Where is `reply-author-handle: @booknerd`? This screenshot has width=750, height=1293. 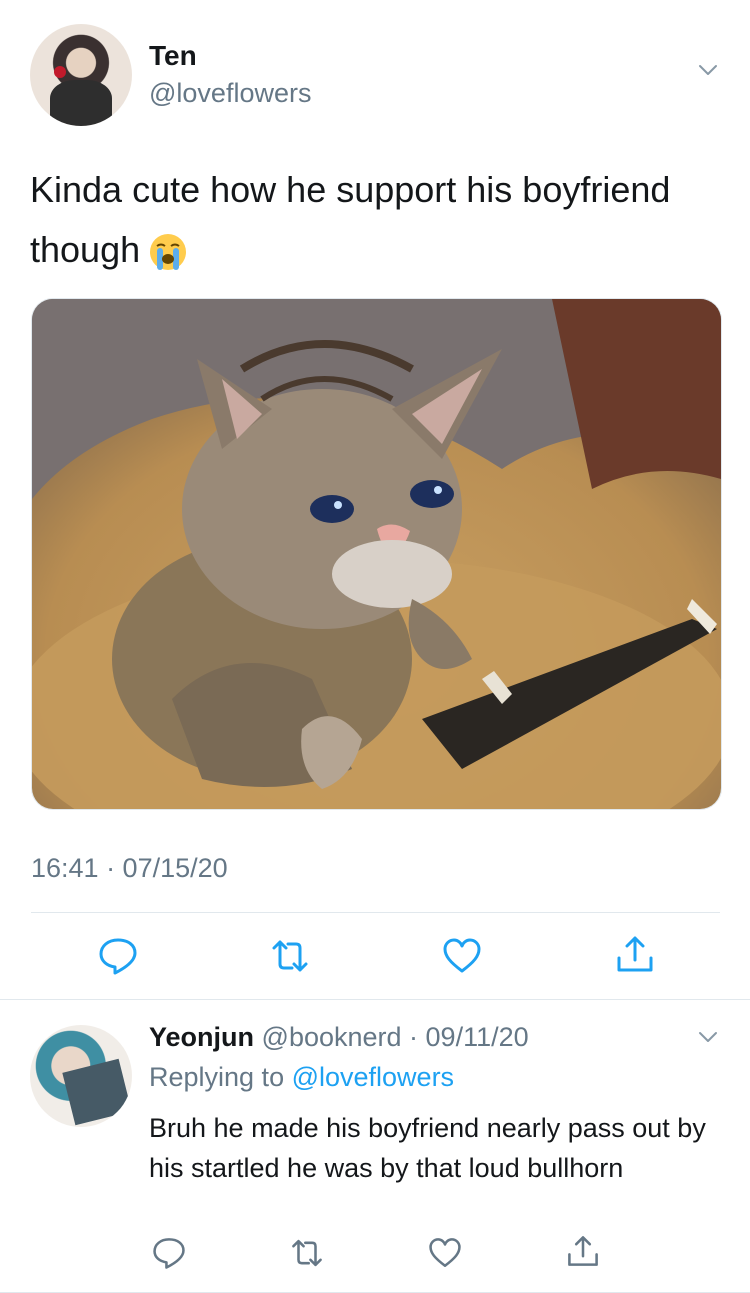
reply-author-handle: @booknerd is located at coordinates (332, 1037).